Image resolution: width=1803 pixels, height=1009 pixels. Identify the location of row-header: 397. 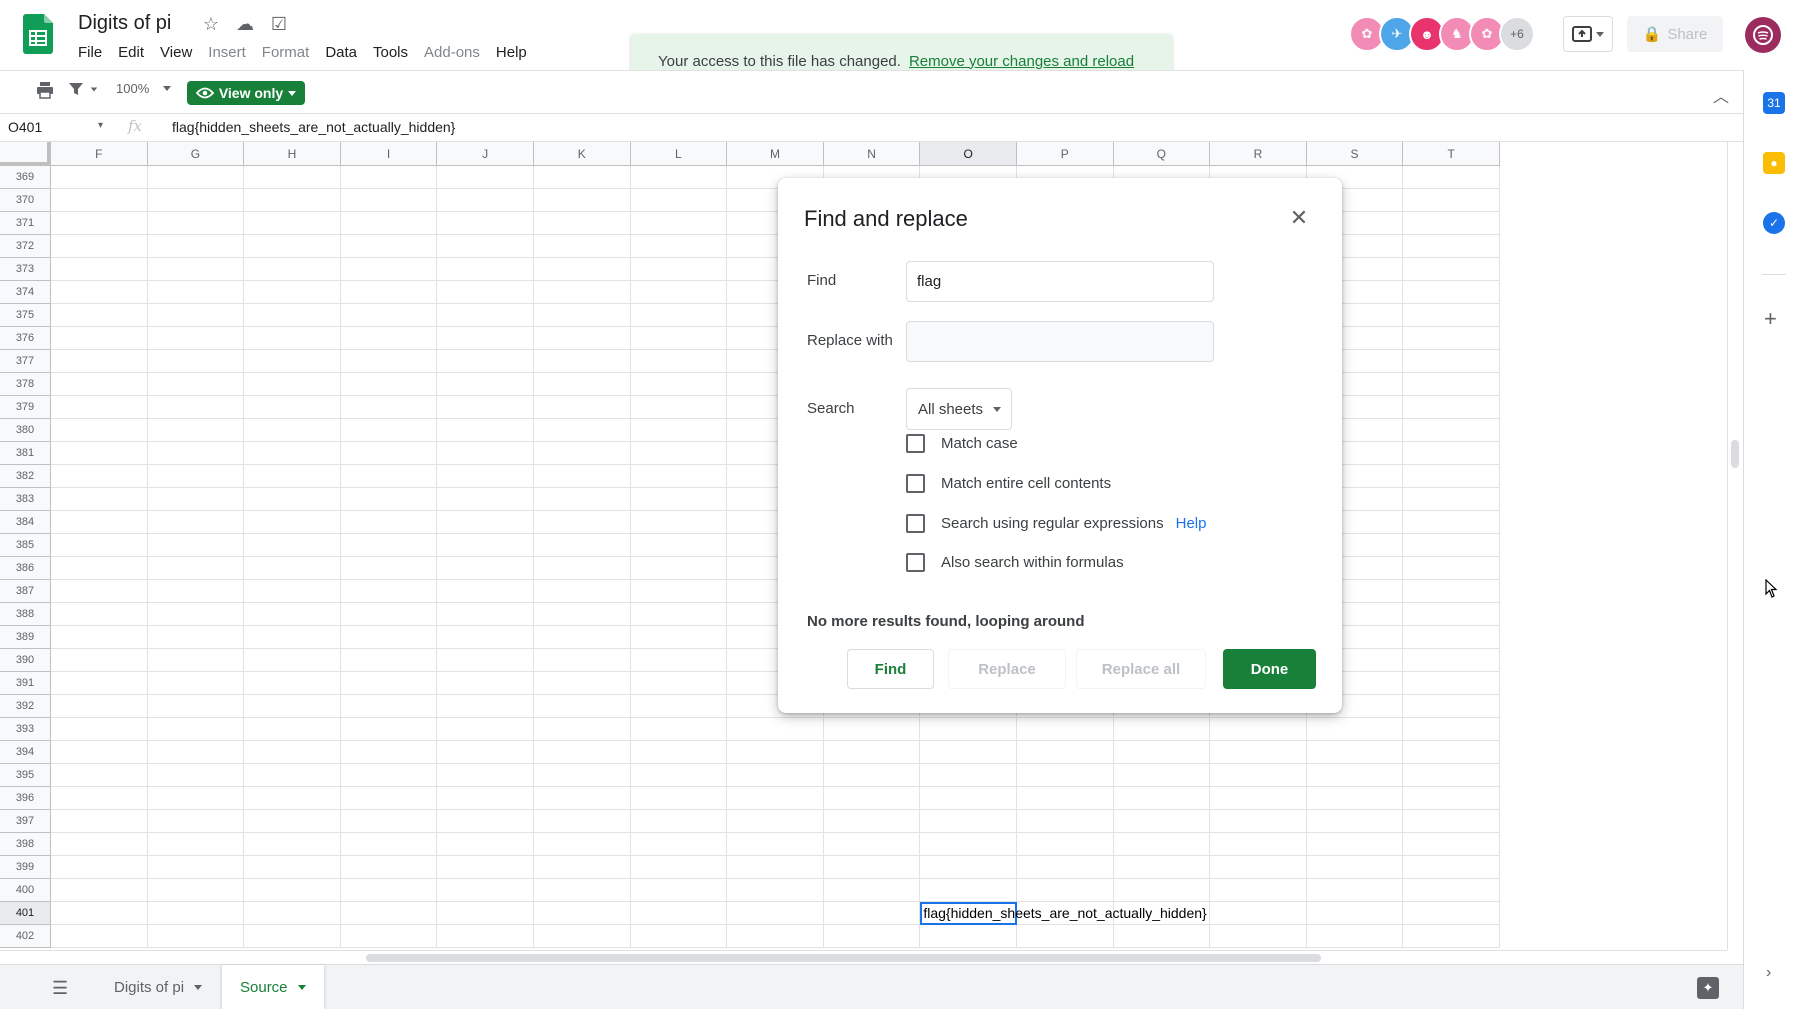
(25, 821).